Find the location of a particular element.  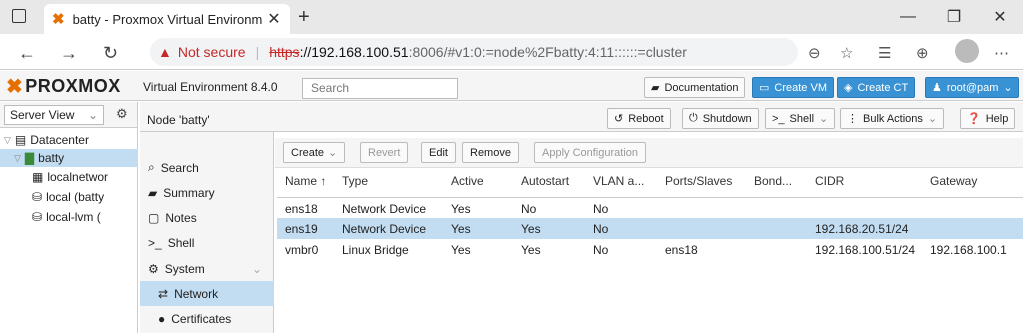

tree-label: Datacenter is located at coordinates (59, 140).